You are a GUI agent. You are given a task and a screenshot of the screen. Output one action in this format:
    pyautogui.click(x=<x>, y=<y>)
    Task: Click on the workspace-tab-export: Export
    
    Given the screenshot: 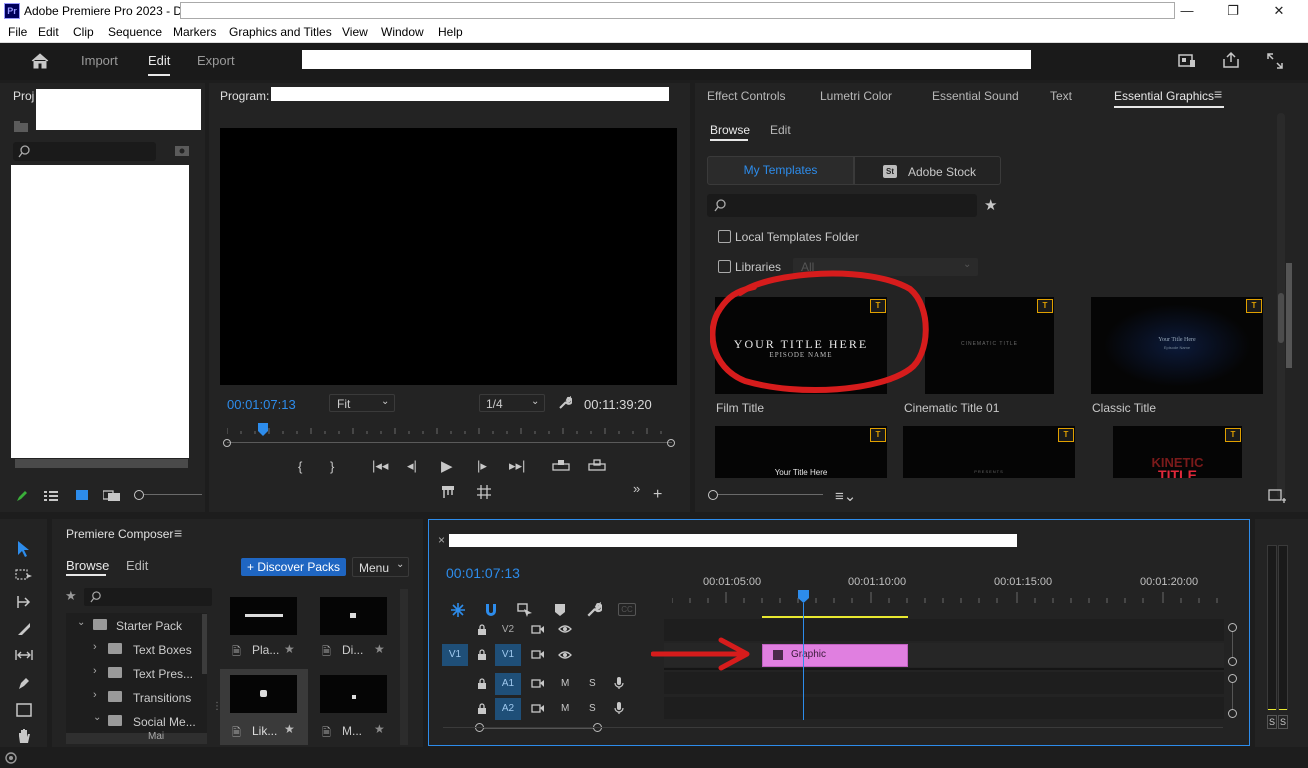 What is the action you would take?
    pyautogui.click(x=216, y=60)
    